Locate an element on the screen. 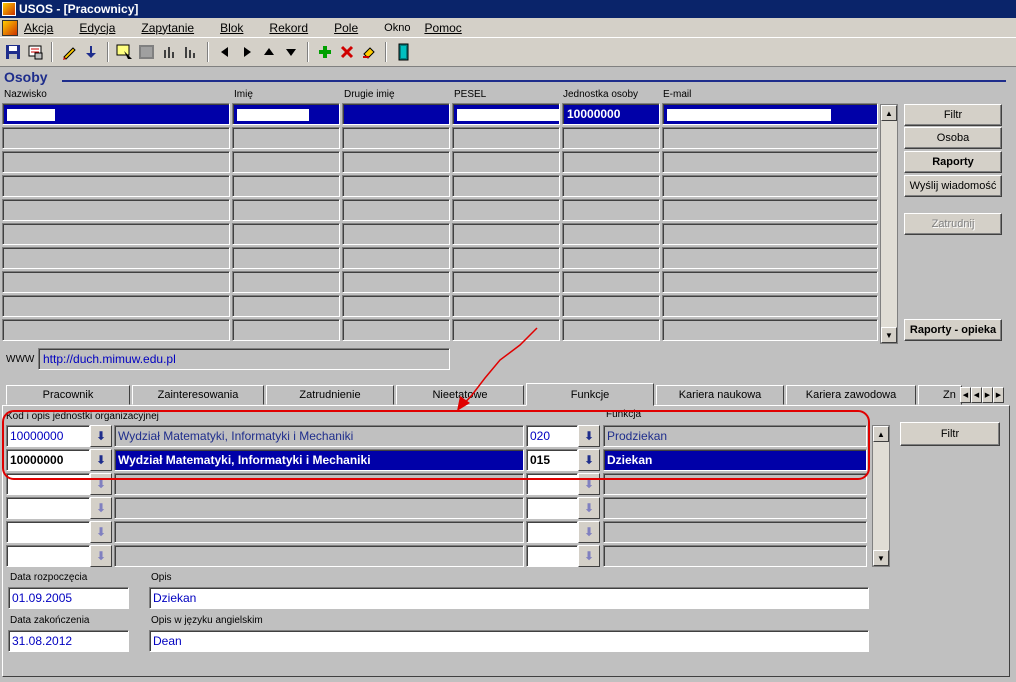 This screenshot has width=1016, height=682. tab-next-icon: ▶ is located at coordinates (987, 395).